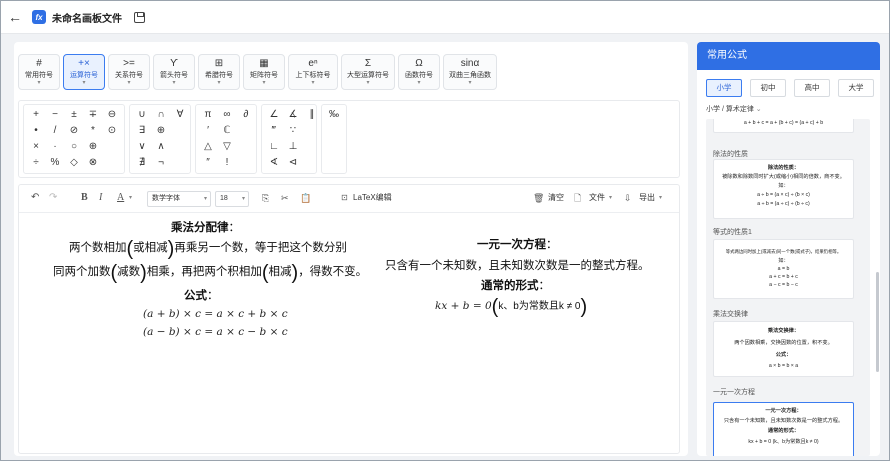 This screenshot has height=461, width=890. Describe the element at coordinates (470, 72) in the screenshot. I see `tab-hyperbolic-trig: sinα 双曲三角函数 ▾` at that location.